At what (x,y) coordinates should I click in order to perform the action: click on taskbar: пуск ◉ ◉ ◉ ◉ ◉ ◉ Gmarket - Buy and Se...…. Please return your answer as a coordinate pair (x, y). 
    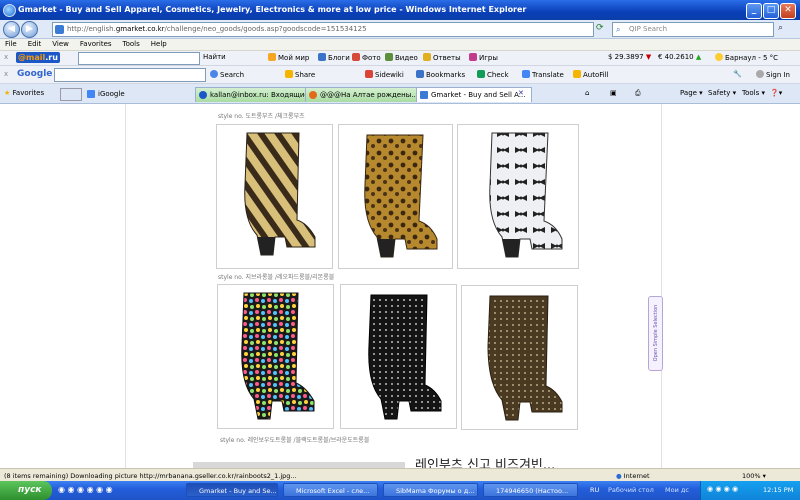
    Looking at the image, I should click on (400, 490).